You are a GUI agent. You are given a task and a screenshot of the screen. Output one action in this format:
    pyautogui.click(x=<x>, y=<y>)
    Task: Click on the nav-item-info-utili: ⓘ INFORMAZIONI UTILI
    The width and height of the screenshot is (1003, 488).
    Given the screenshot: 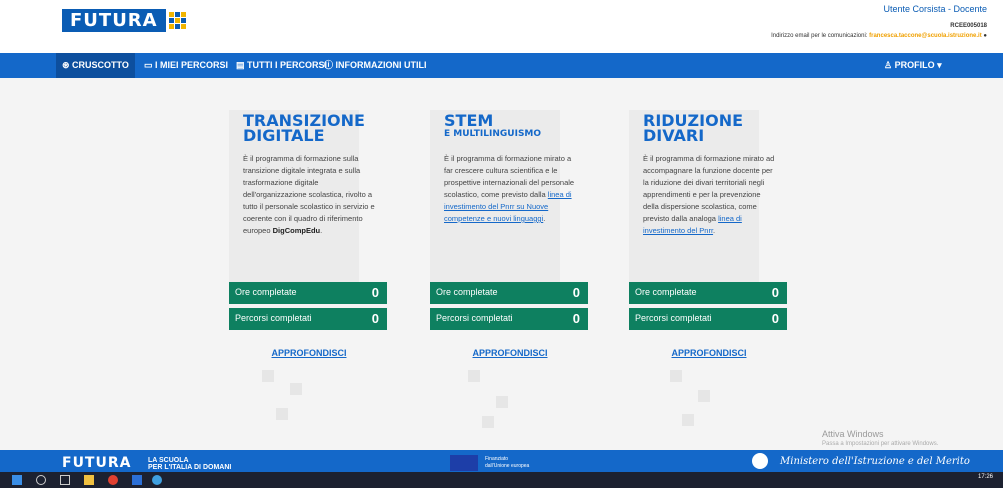 What is the action you would take?
    pyautogui.click(x=375, y=65)
    